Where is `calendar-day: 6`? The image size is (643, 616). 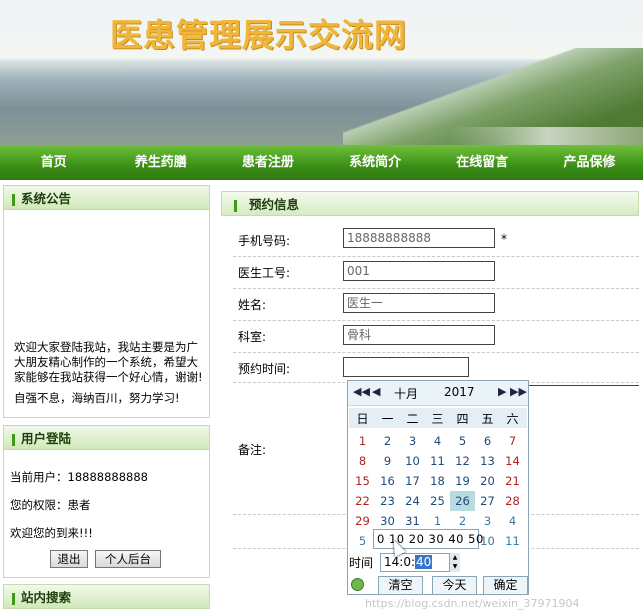
calendar-day: 6 is located at coordinates (487, 441).